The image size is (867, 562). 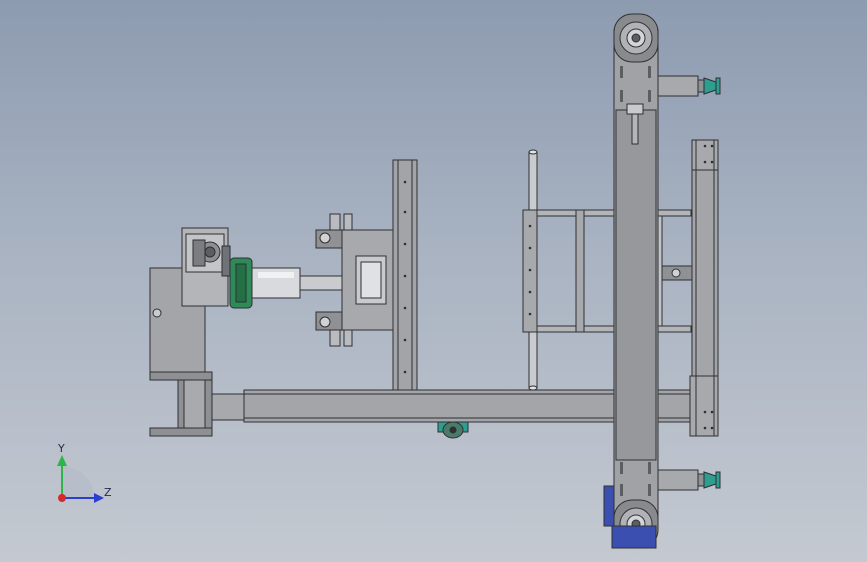 What do you see at coordinates (704, 288) in the screenshot?
I see `right-side-frame` at bounding box center [704, 288].